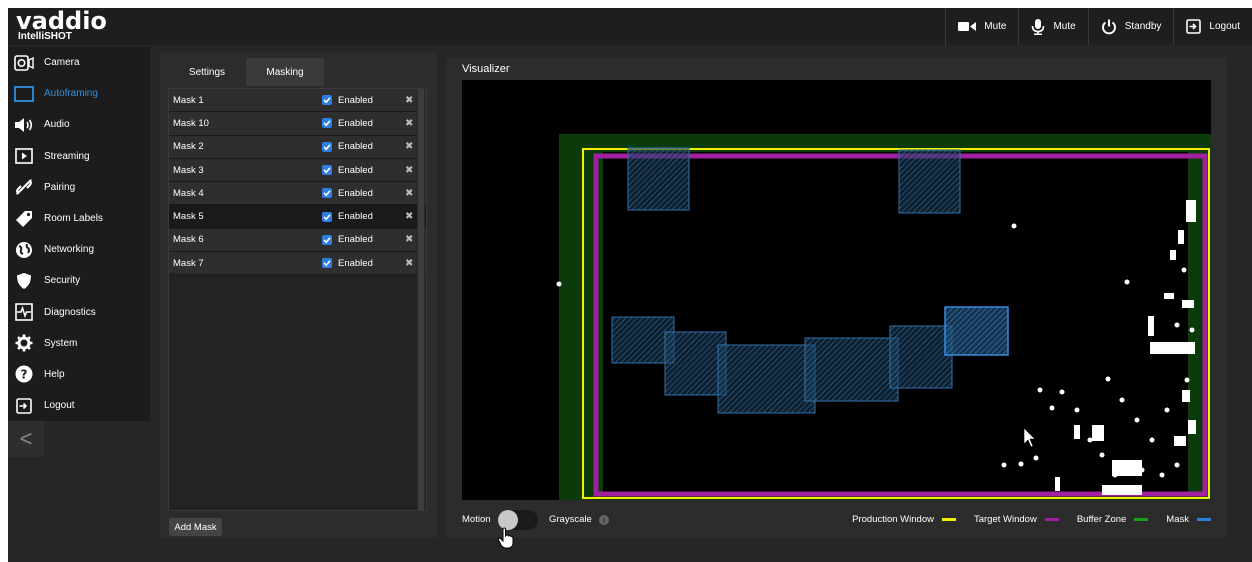 This screenshot has height=562, width=1252. I want to click on sidebar-item-label: Streaming, so click(67, 156).